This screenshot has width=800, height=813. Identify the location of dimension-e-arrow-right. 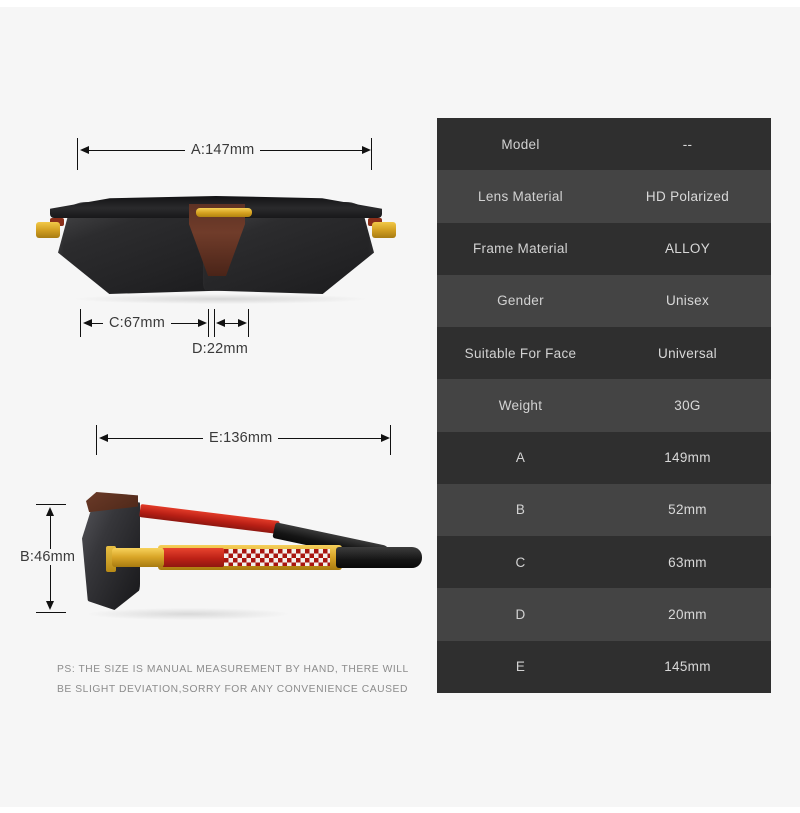
(385, 438).